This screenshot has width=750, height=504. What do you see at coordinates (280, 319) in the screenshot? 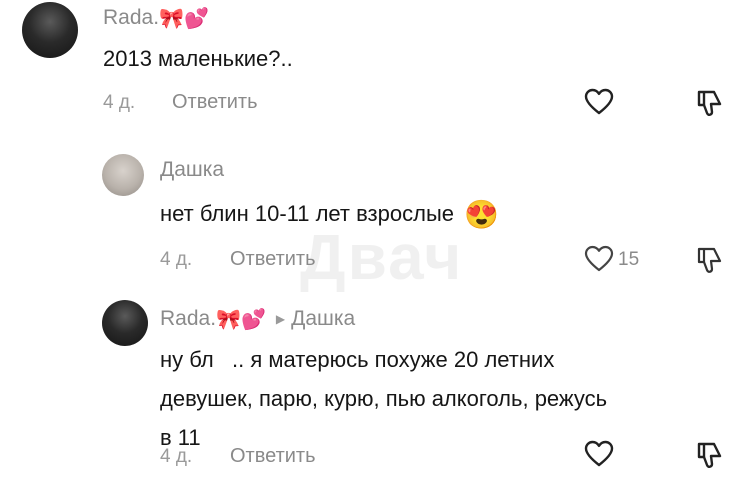
I see `reply-arrow-icon: ▶` at bounding box center [280, 319].